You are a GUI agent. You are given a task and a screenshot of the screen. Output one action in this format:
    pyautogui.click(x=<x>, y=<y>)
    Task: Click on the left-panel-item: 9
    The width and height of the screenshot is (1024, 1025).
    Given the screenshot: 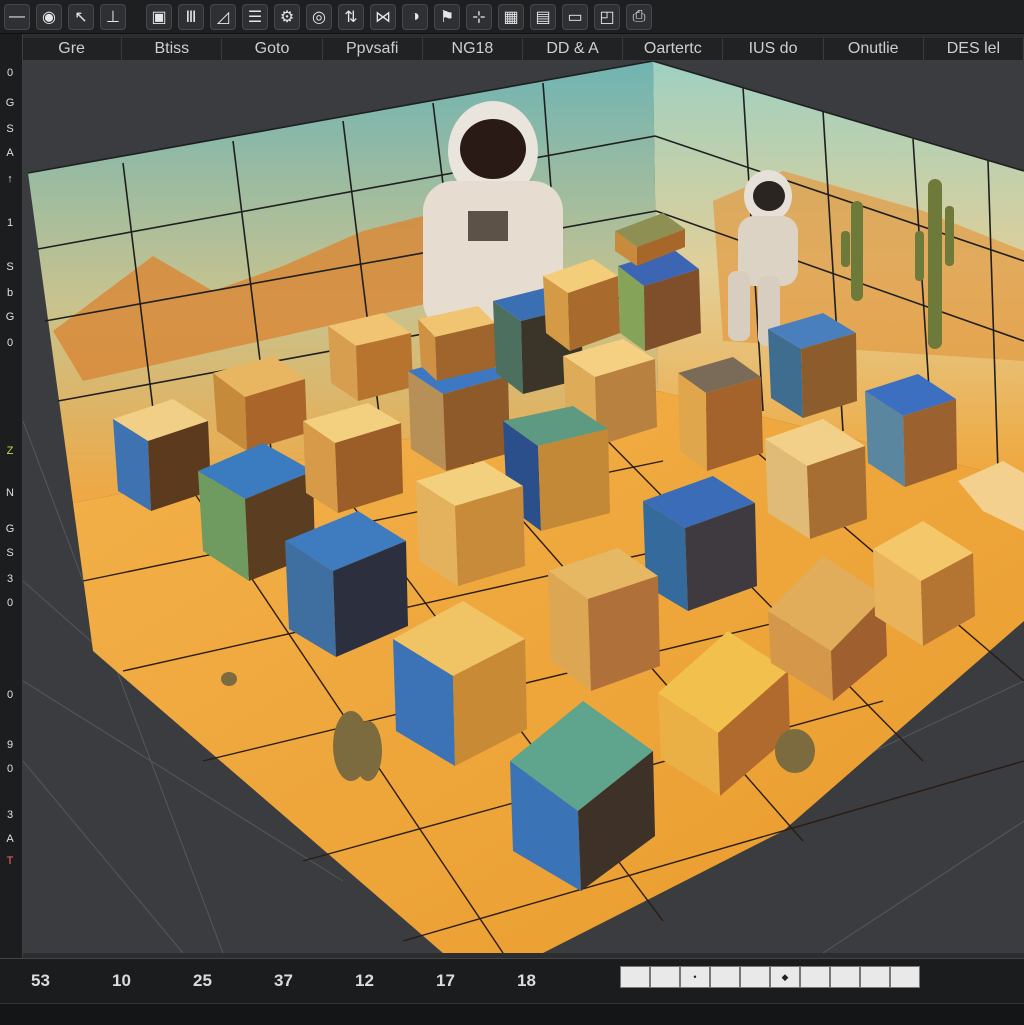 What is the action you would take?
    pyautogui.click(x=10, y=745)
    